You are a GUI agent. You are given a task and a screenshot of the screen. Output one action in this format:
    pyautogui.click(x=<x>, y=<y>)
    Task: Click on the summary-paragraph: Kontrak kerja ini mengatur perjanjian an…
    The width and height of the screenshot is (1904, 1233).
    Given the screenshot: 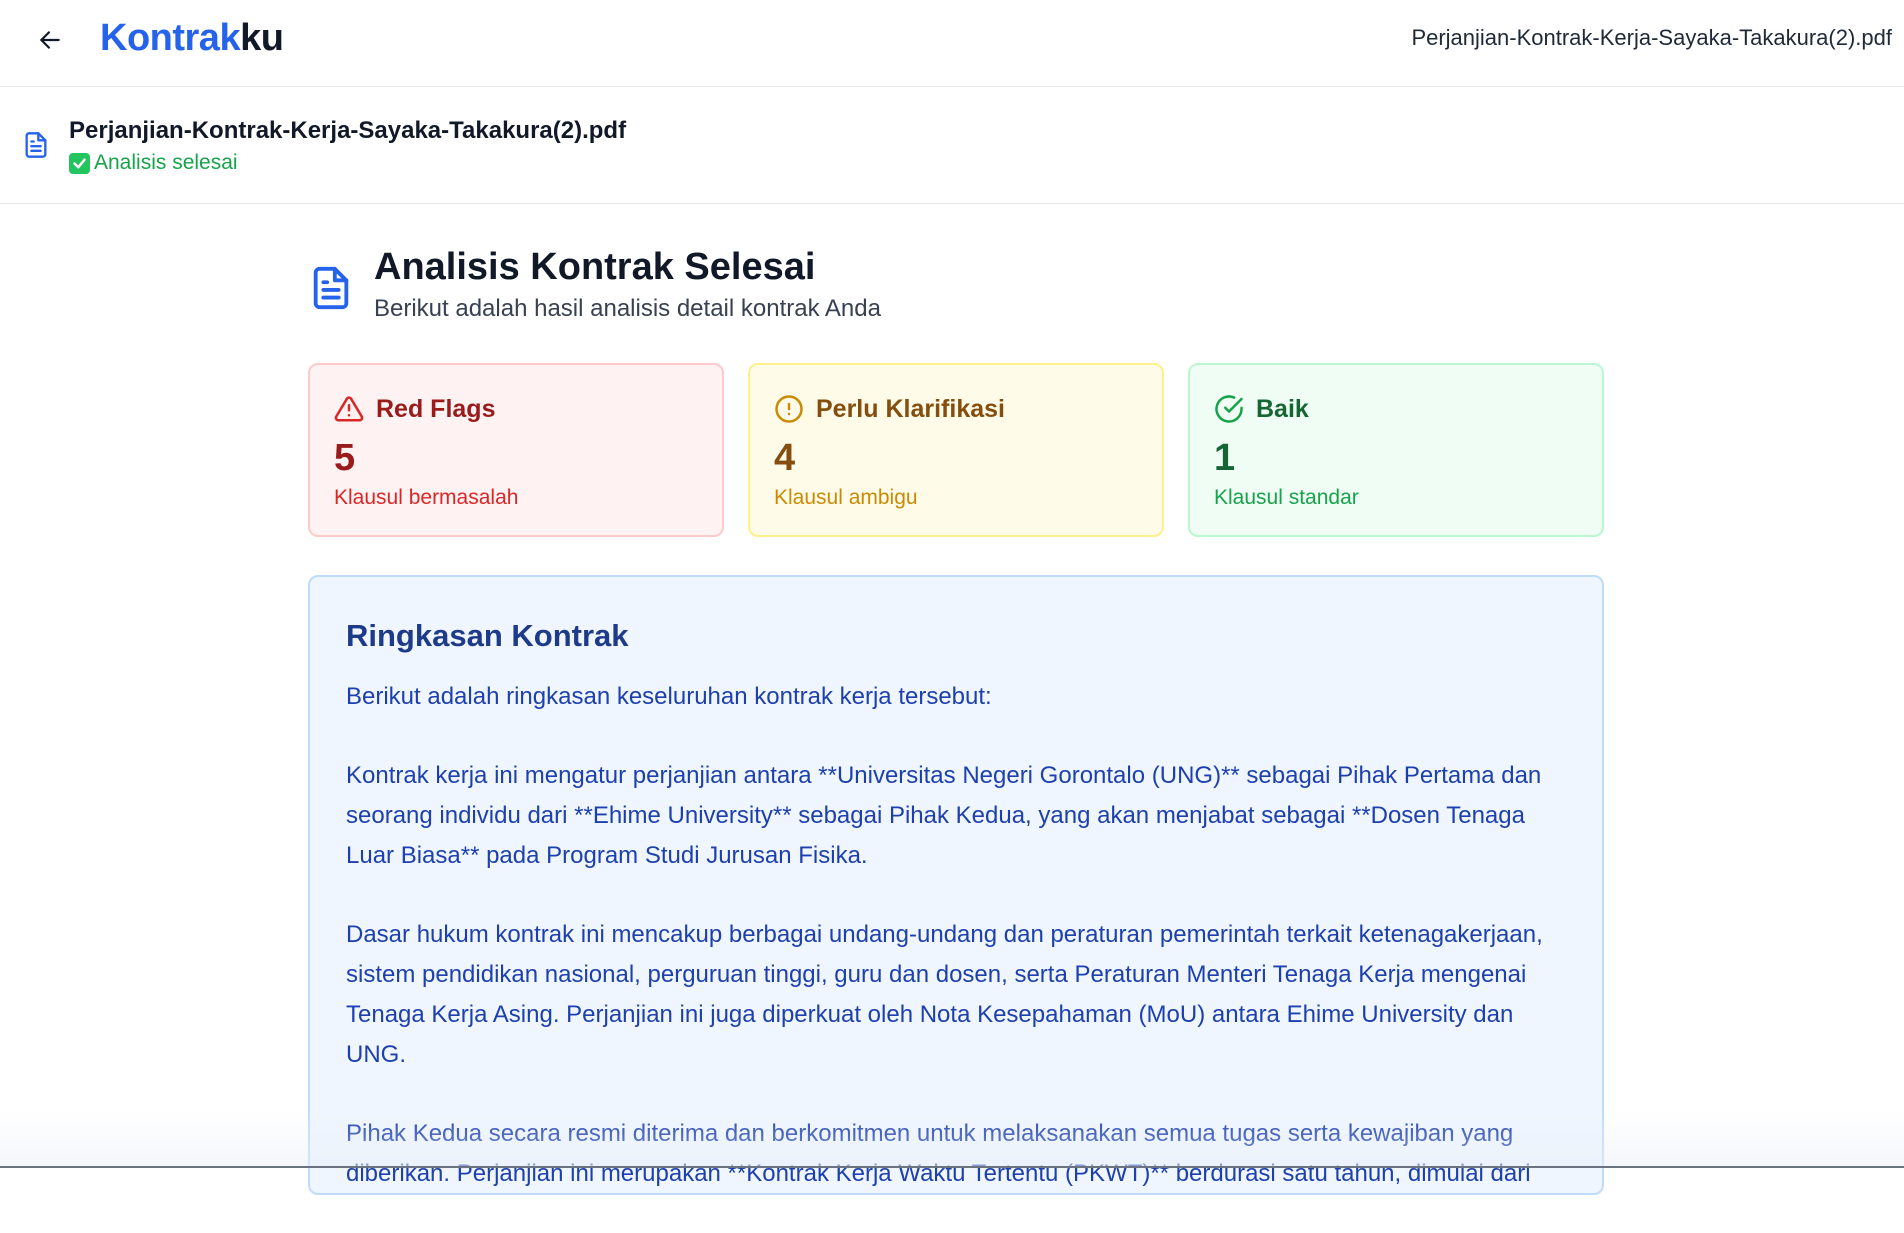 What is the action you would take?
    pyautogui.click(x=944, y=815)
    